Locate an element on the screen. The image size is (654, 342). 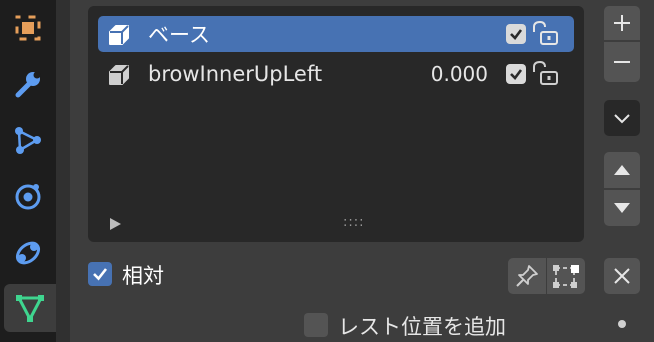
edit-mode-shape-button is located at coordinates (566, 276).